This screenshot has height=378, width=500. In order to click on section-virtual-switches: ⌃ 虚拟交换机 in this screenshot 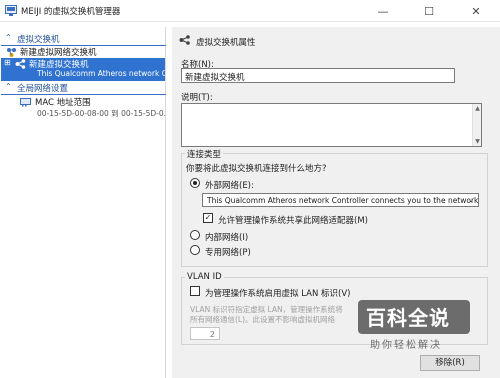, I will do `click(83, 39)`.